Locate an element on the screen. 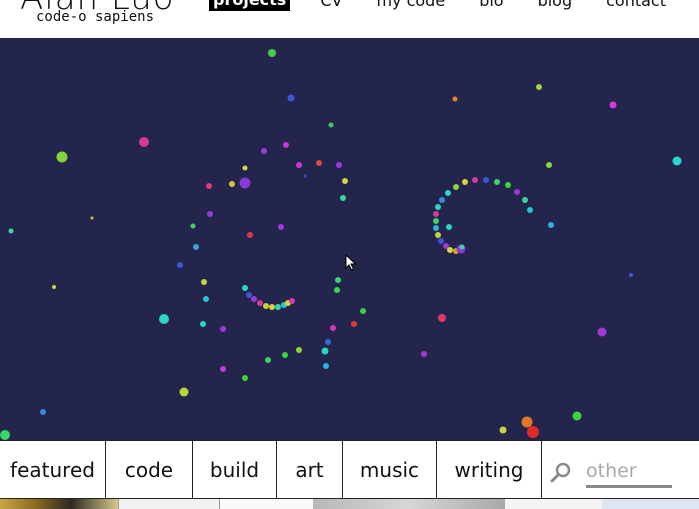 Image resolution: width=699 pixels, height=509 pixels. nav-item-contact: contact is located at coordinates (636, 6).